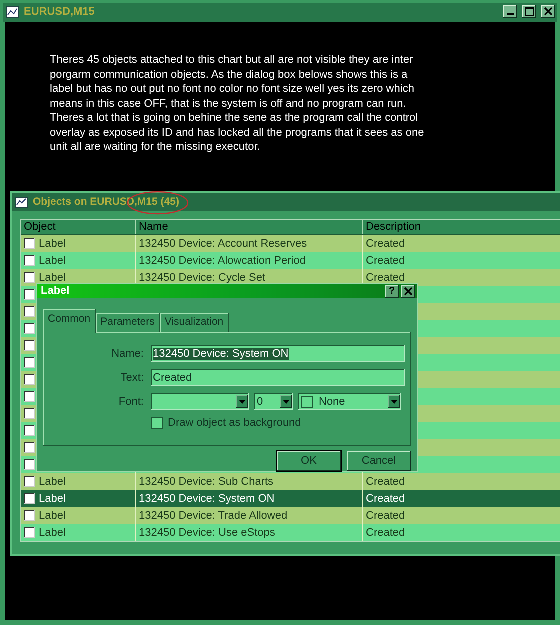  What do you see at coordinates (213, 516) in the screenshot?
I see `object-name: 132450 Device: Trade Allowed` at bounding box center [213, 516].